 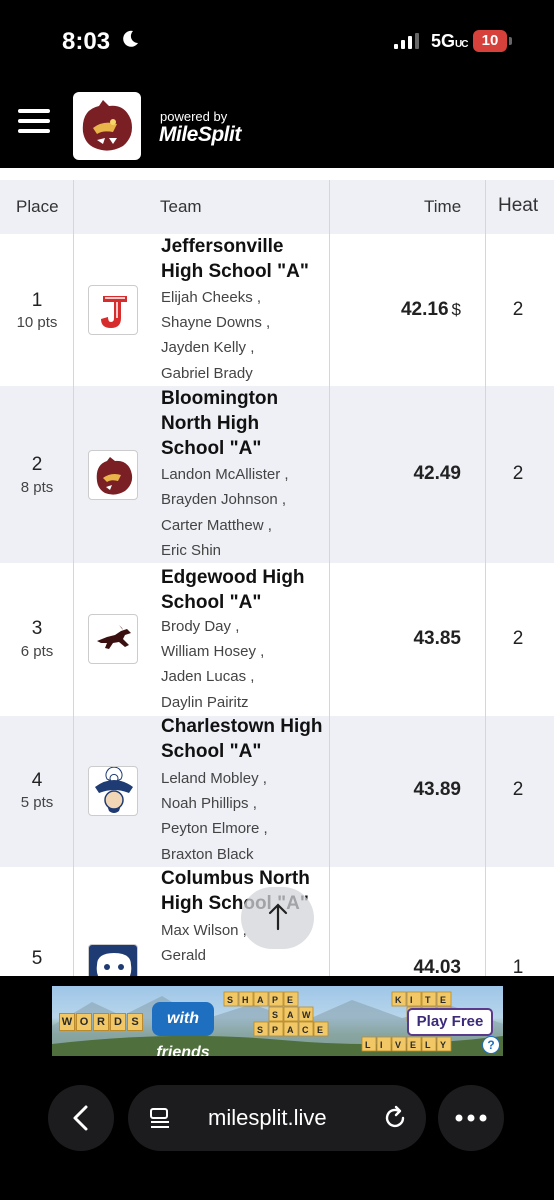 I want to click on place-number: 2, so click(x=37, y=464).